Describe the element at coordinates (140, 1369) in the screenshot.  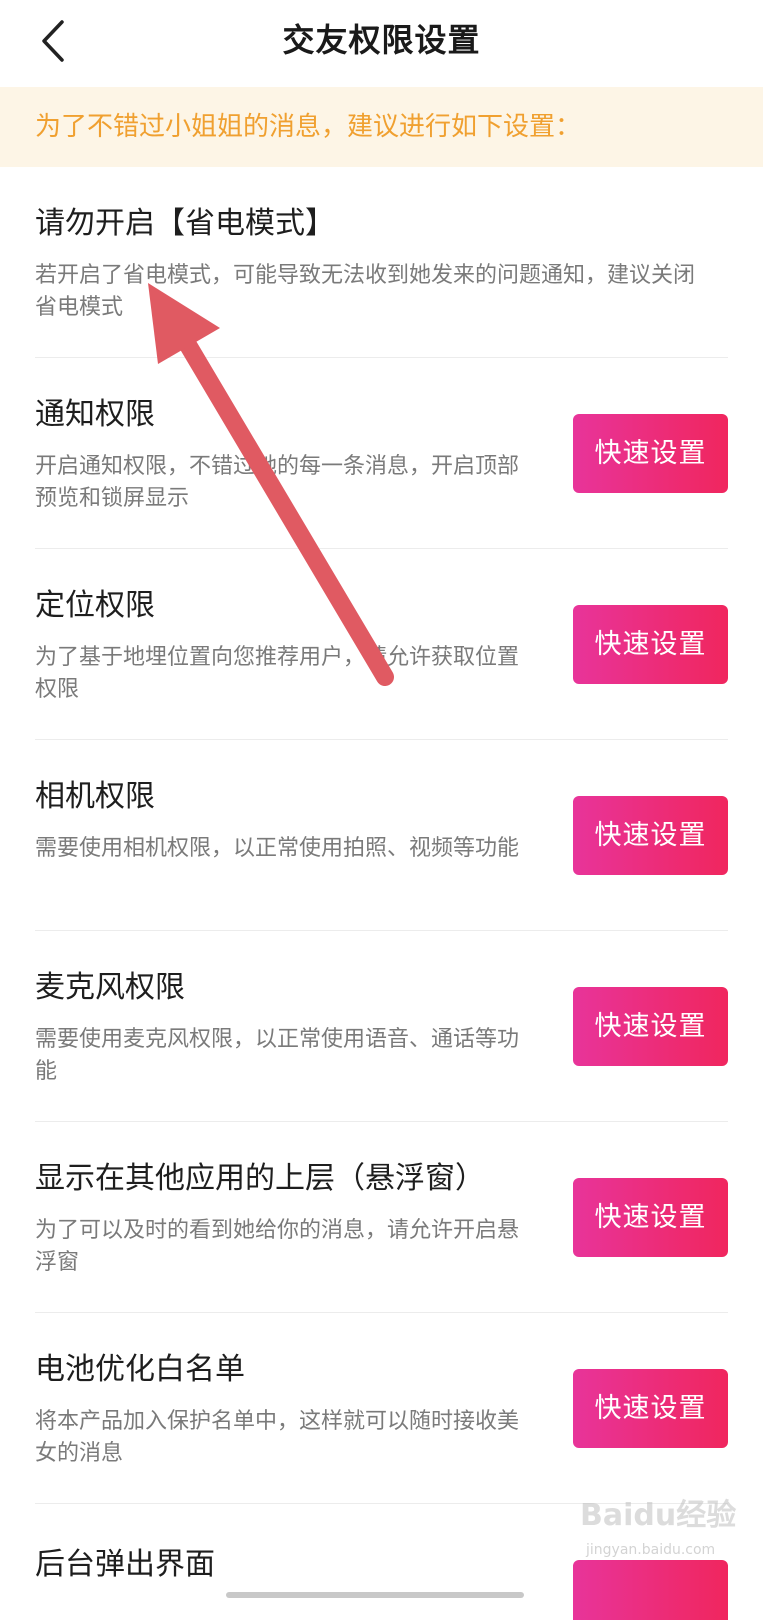
I see `item-title: 电池优化白名单` at that location.